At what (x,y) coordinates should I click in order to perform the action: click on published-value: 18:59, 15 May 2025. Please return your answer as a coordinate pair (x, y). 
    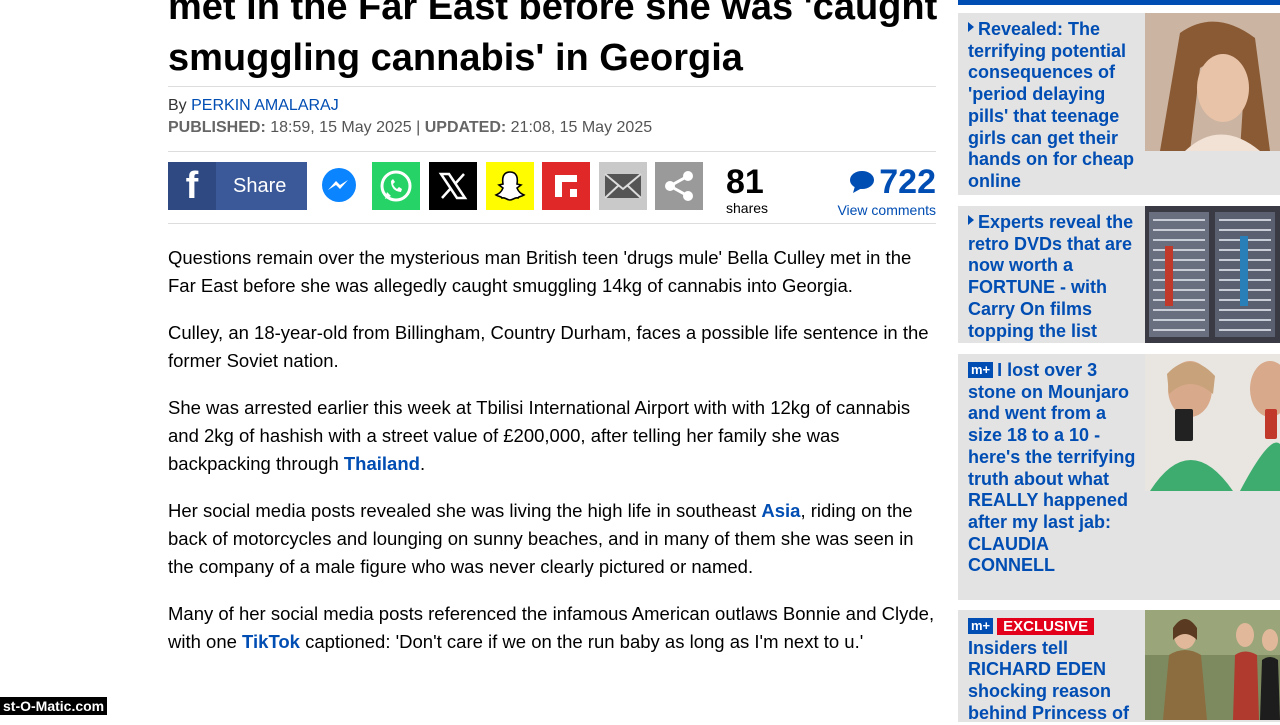
    Looking at the image, I should click on (341, 127).